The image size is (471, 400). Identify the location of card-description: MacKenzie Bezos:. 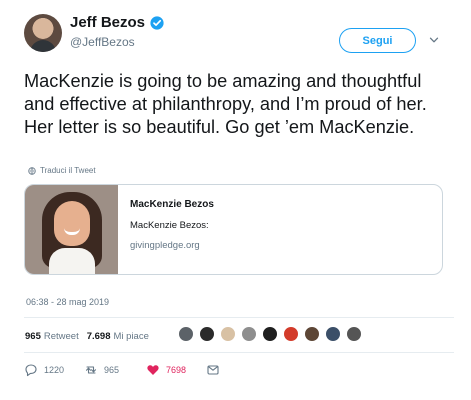
(169, 225).